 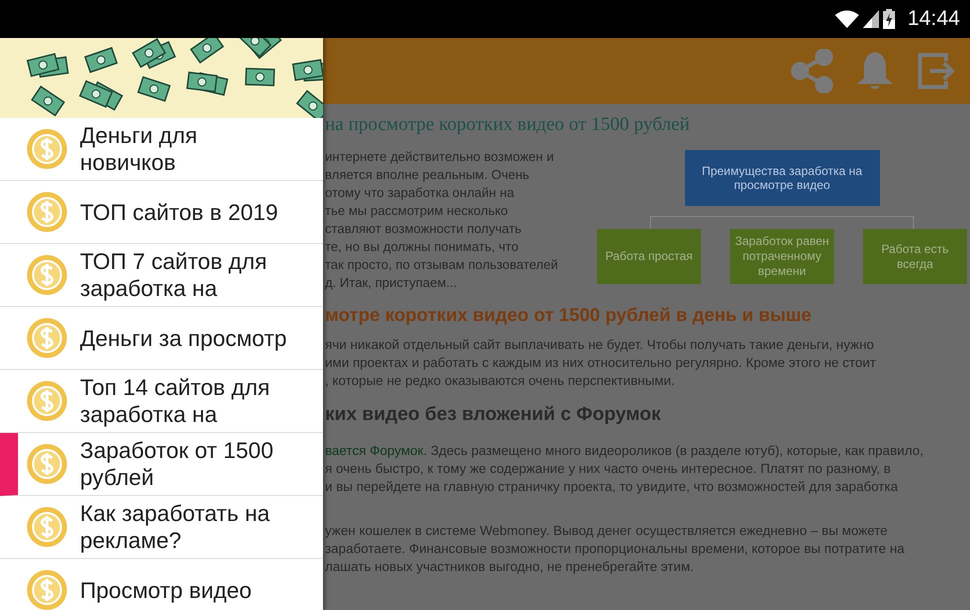 I want to click on diagram-leaf-box: Работа есть всегда, so click(x=915, y=256).